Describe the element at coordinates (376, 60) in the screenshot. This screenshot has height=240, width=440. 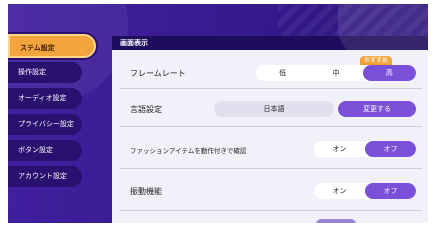
I see `recommended-badge: おすすめ` at that location.